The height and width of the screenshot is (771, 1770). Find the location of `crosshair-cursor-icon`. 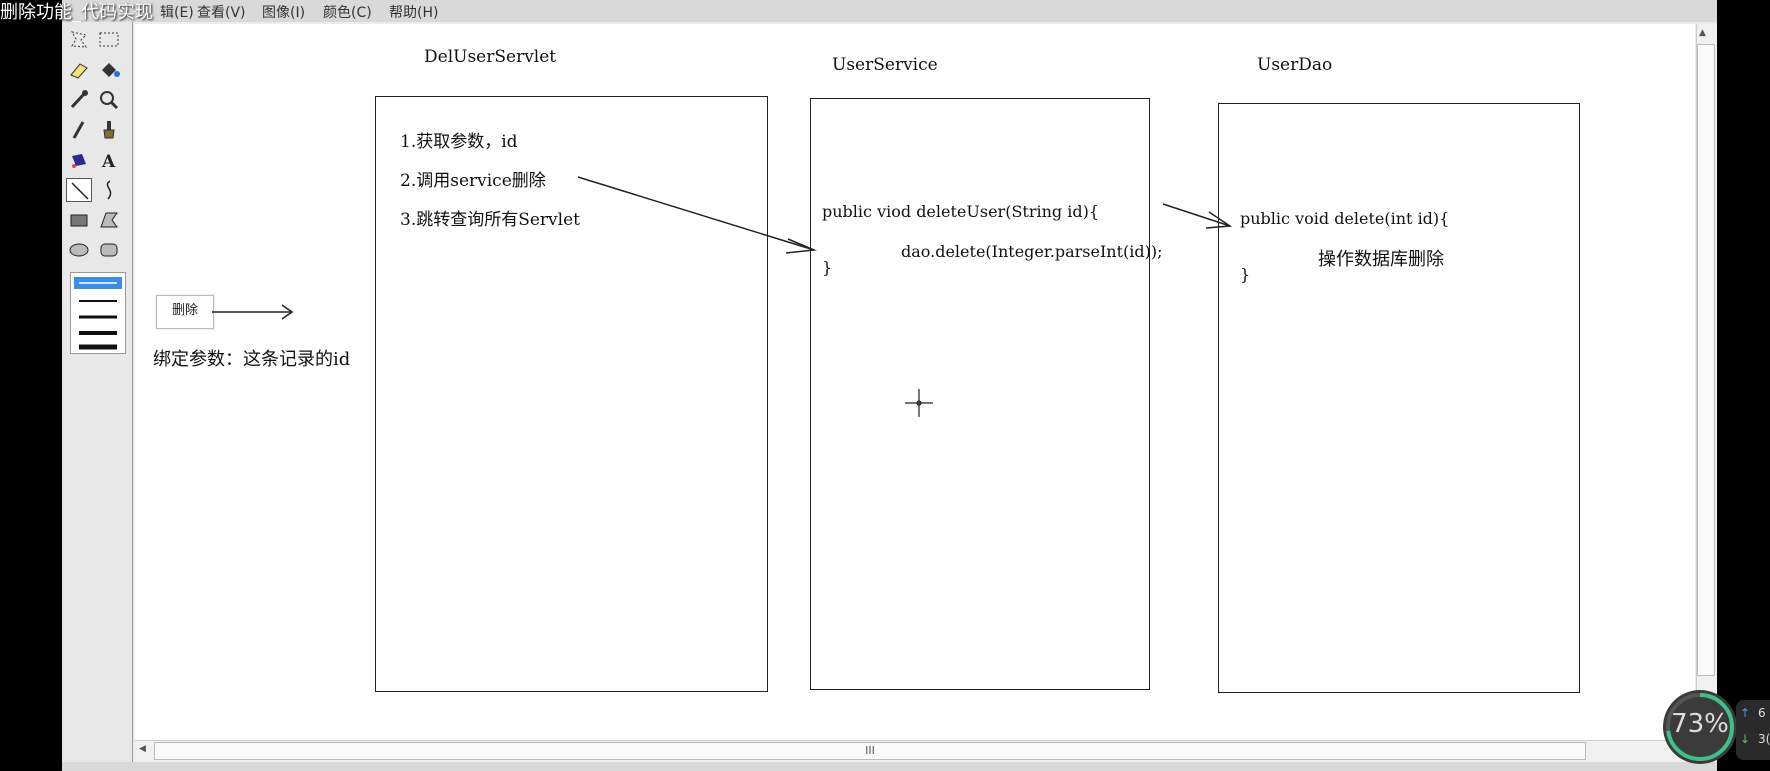

crosshair-cursor-icon is located at coordinates (919, 403).